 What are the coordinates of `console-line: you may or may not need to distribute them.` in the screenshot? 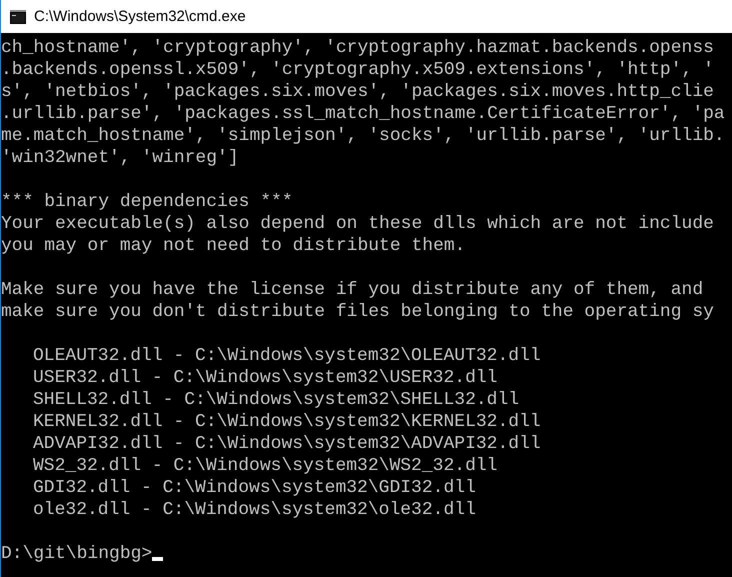 It's located at (233, 246).